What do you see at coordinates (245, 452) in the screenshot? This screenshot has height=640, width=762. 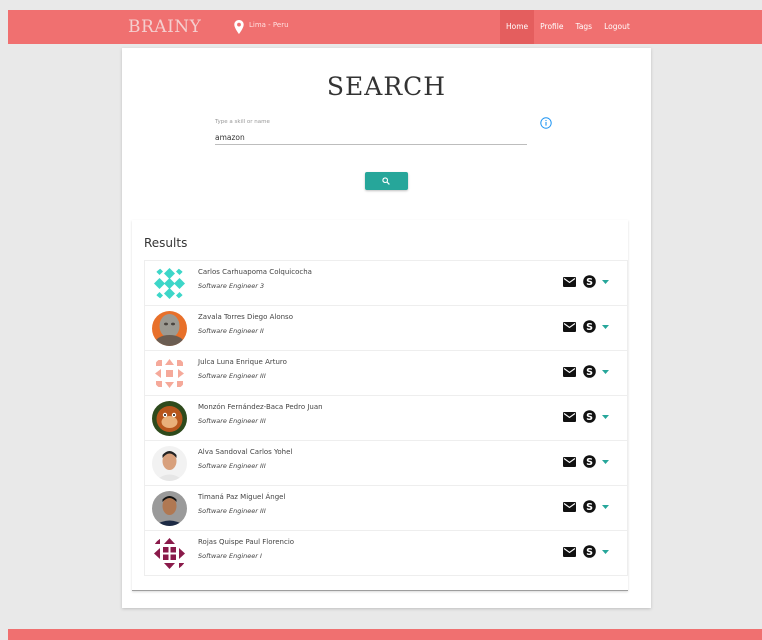 I see `result-name: Alva Sandoval Carlos Yohel` at bounding box center [245, 452].